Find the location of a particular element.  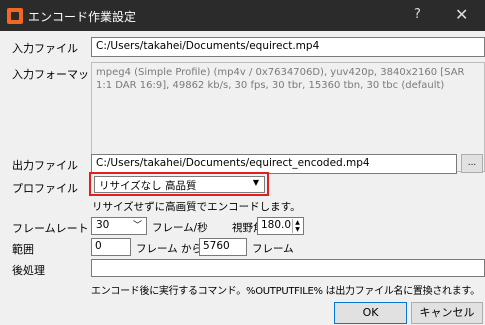

title-bar: エンコード作業設定 ? ✕ is located at coordinates (242, 15).